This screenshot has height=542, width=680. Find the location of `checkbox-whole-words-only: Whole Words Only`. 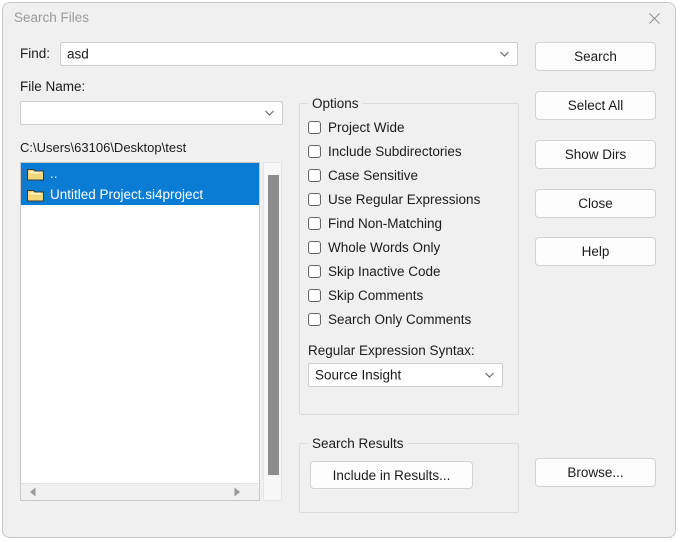

checkbox-whole-words-only: Whole Words Only is located at coordinates (374, 247).